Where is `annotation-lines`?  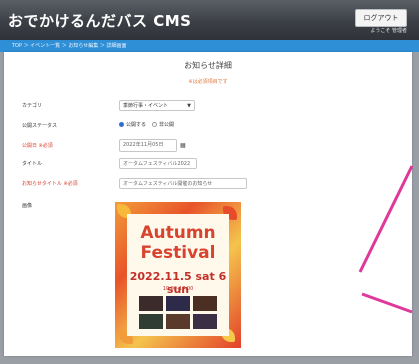 annotation-lines is located at coordinates (386, 239).